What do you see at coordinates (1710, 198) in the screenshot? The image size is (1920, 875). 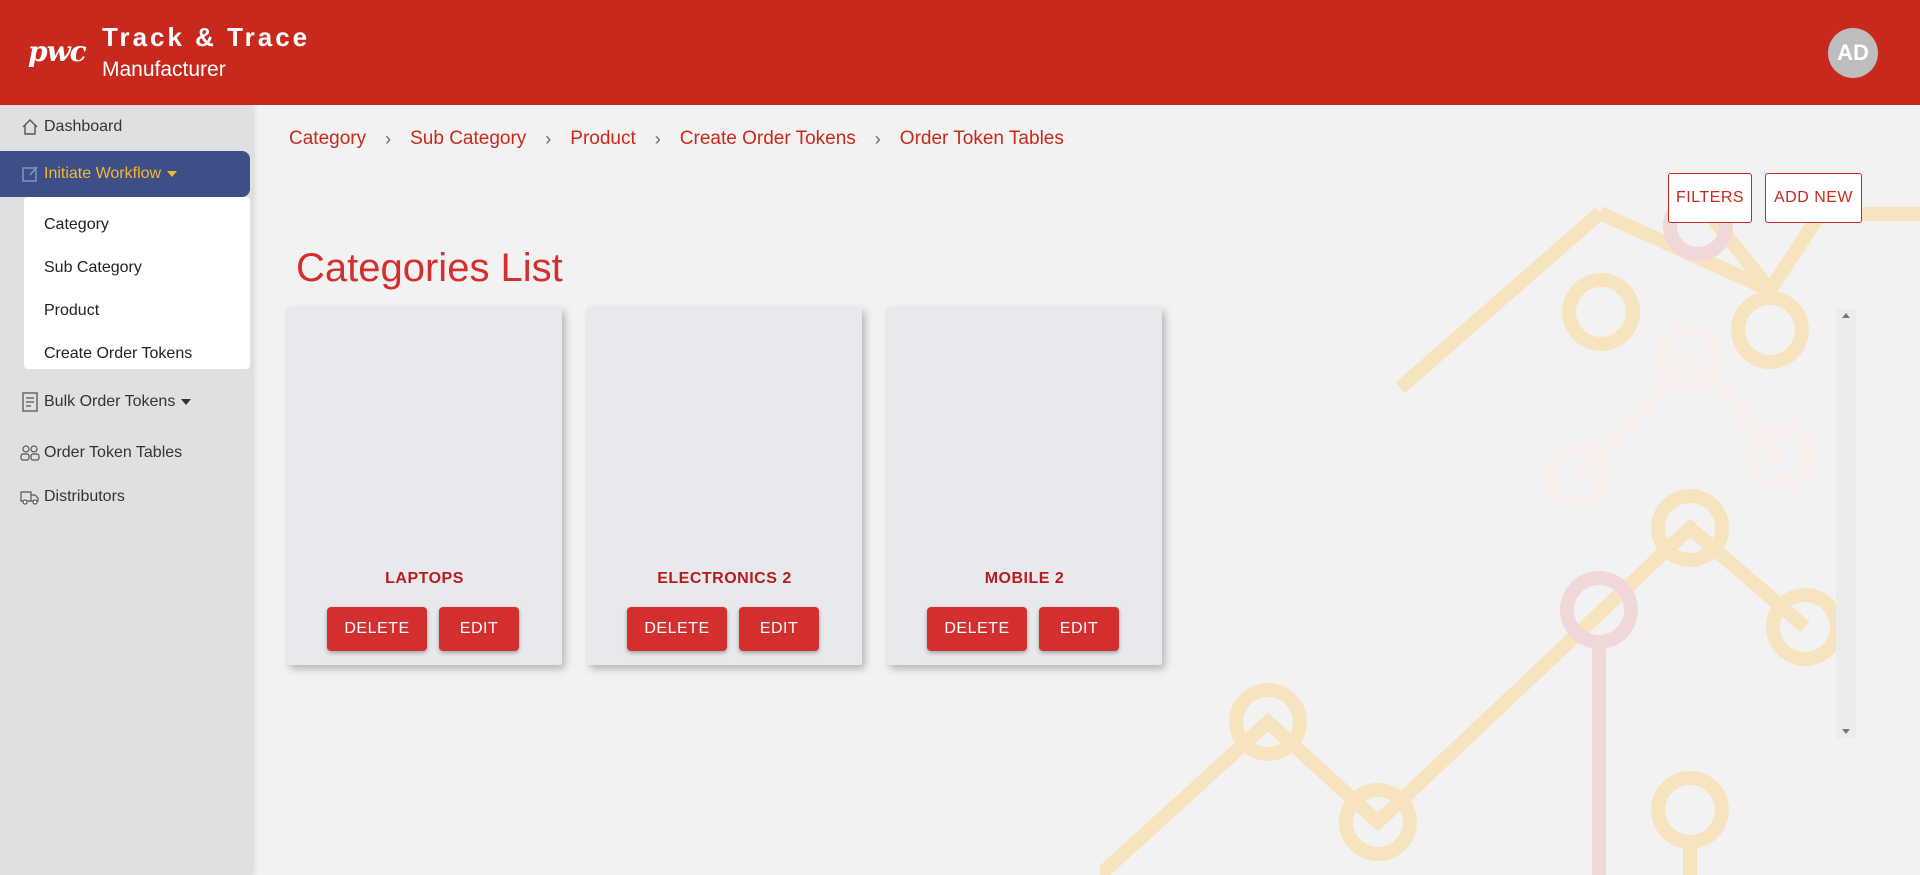 I see `filters-button: FILTERS` at bounding box center [1710, 198].